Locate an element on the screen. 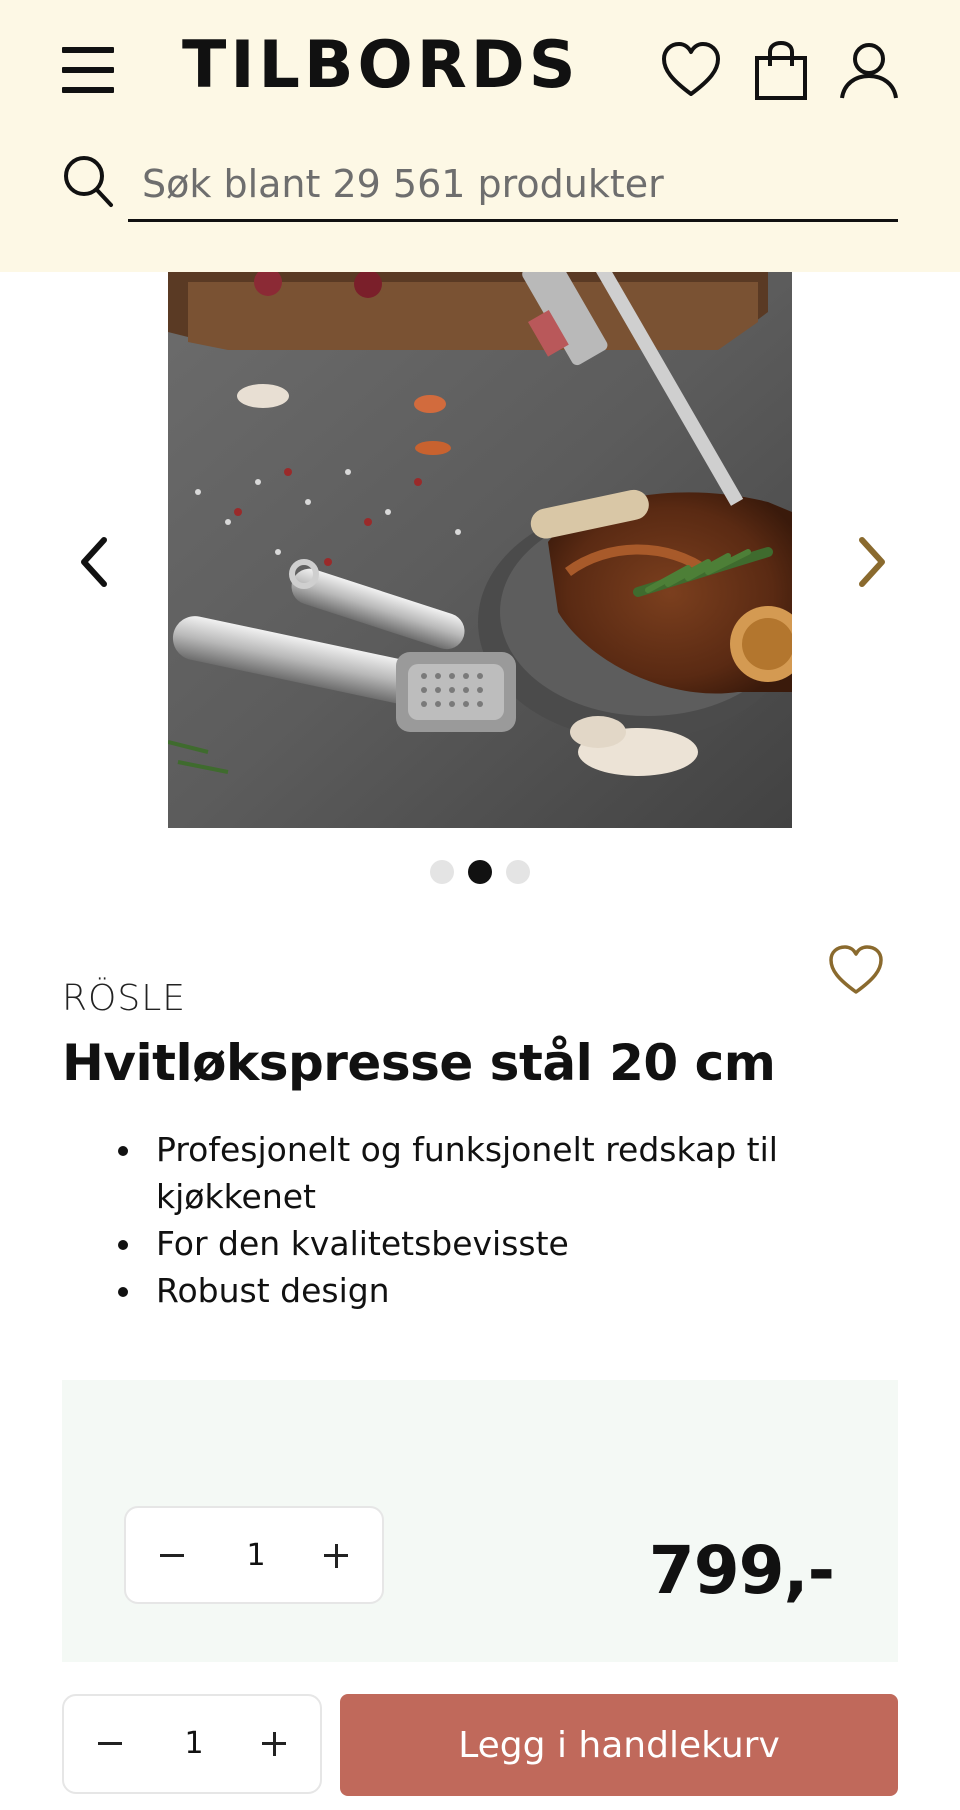 Image resolution: width=960 pixels, height=1810 pixels. feature-item: For den kvalitetsbevisste is located at coordinates (498, 1243).